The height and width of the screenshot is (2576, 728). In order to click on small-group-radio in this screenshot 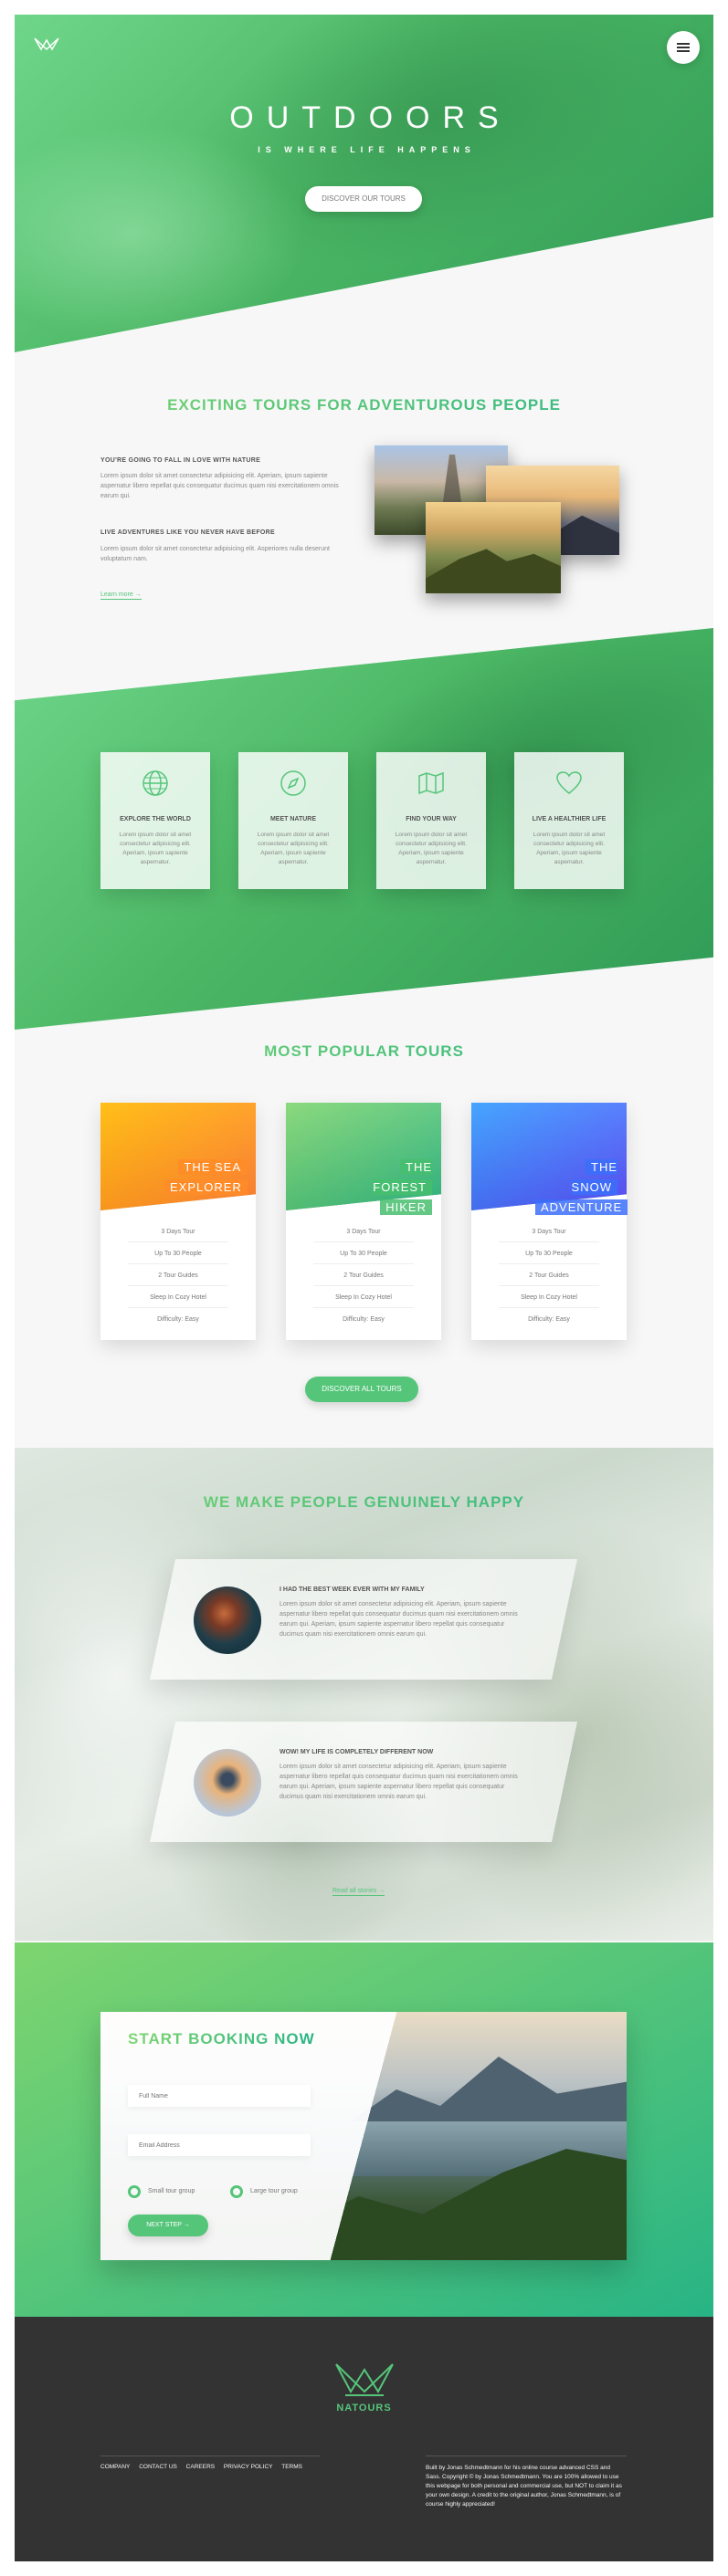, I will do `click(134, 2191)`.